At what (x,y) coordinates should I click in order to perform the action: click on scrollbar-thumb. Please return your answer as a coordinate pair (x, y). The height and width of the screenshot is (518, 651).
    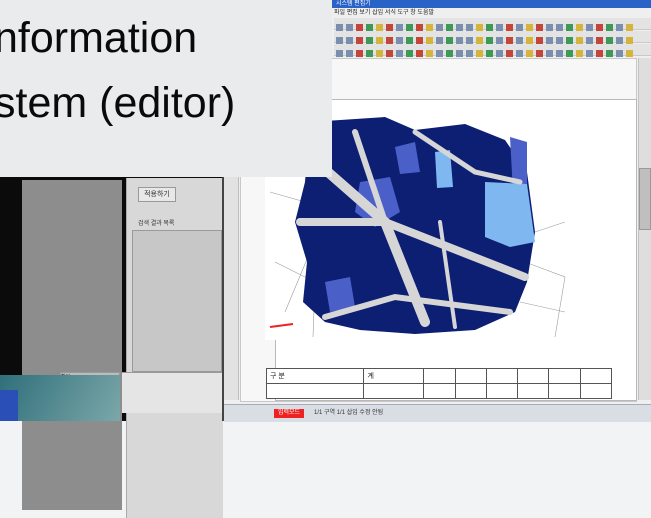
    Looking at the image, I should click on (645, 199).